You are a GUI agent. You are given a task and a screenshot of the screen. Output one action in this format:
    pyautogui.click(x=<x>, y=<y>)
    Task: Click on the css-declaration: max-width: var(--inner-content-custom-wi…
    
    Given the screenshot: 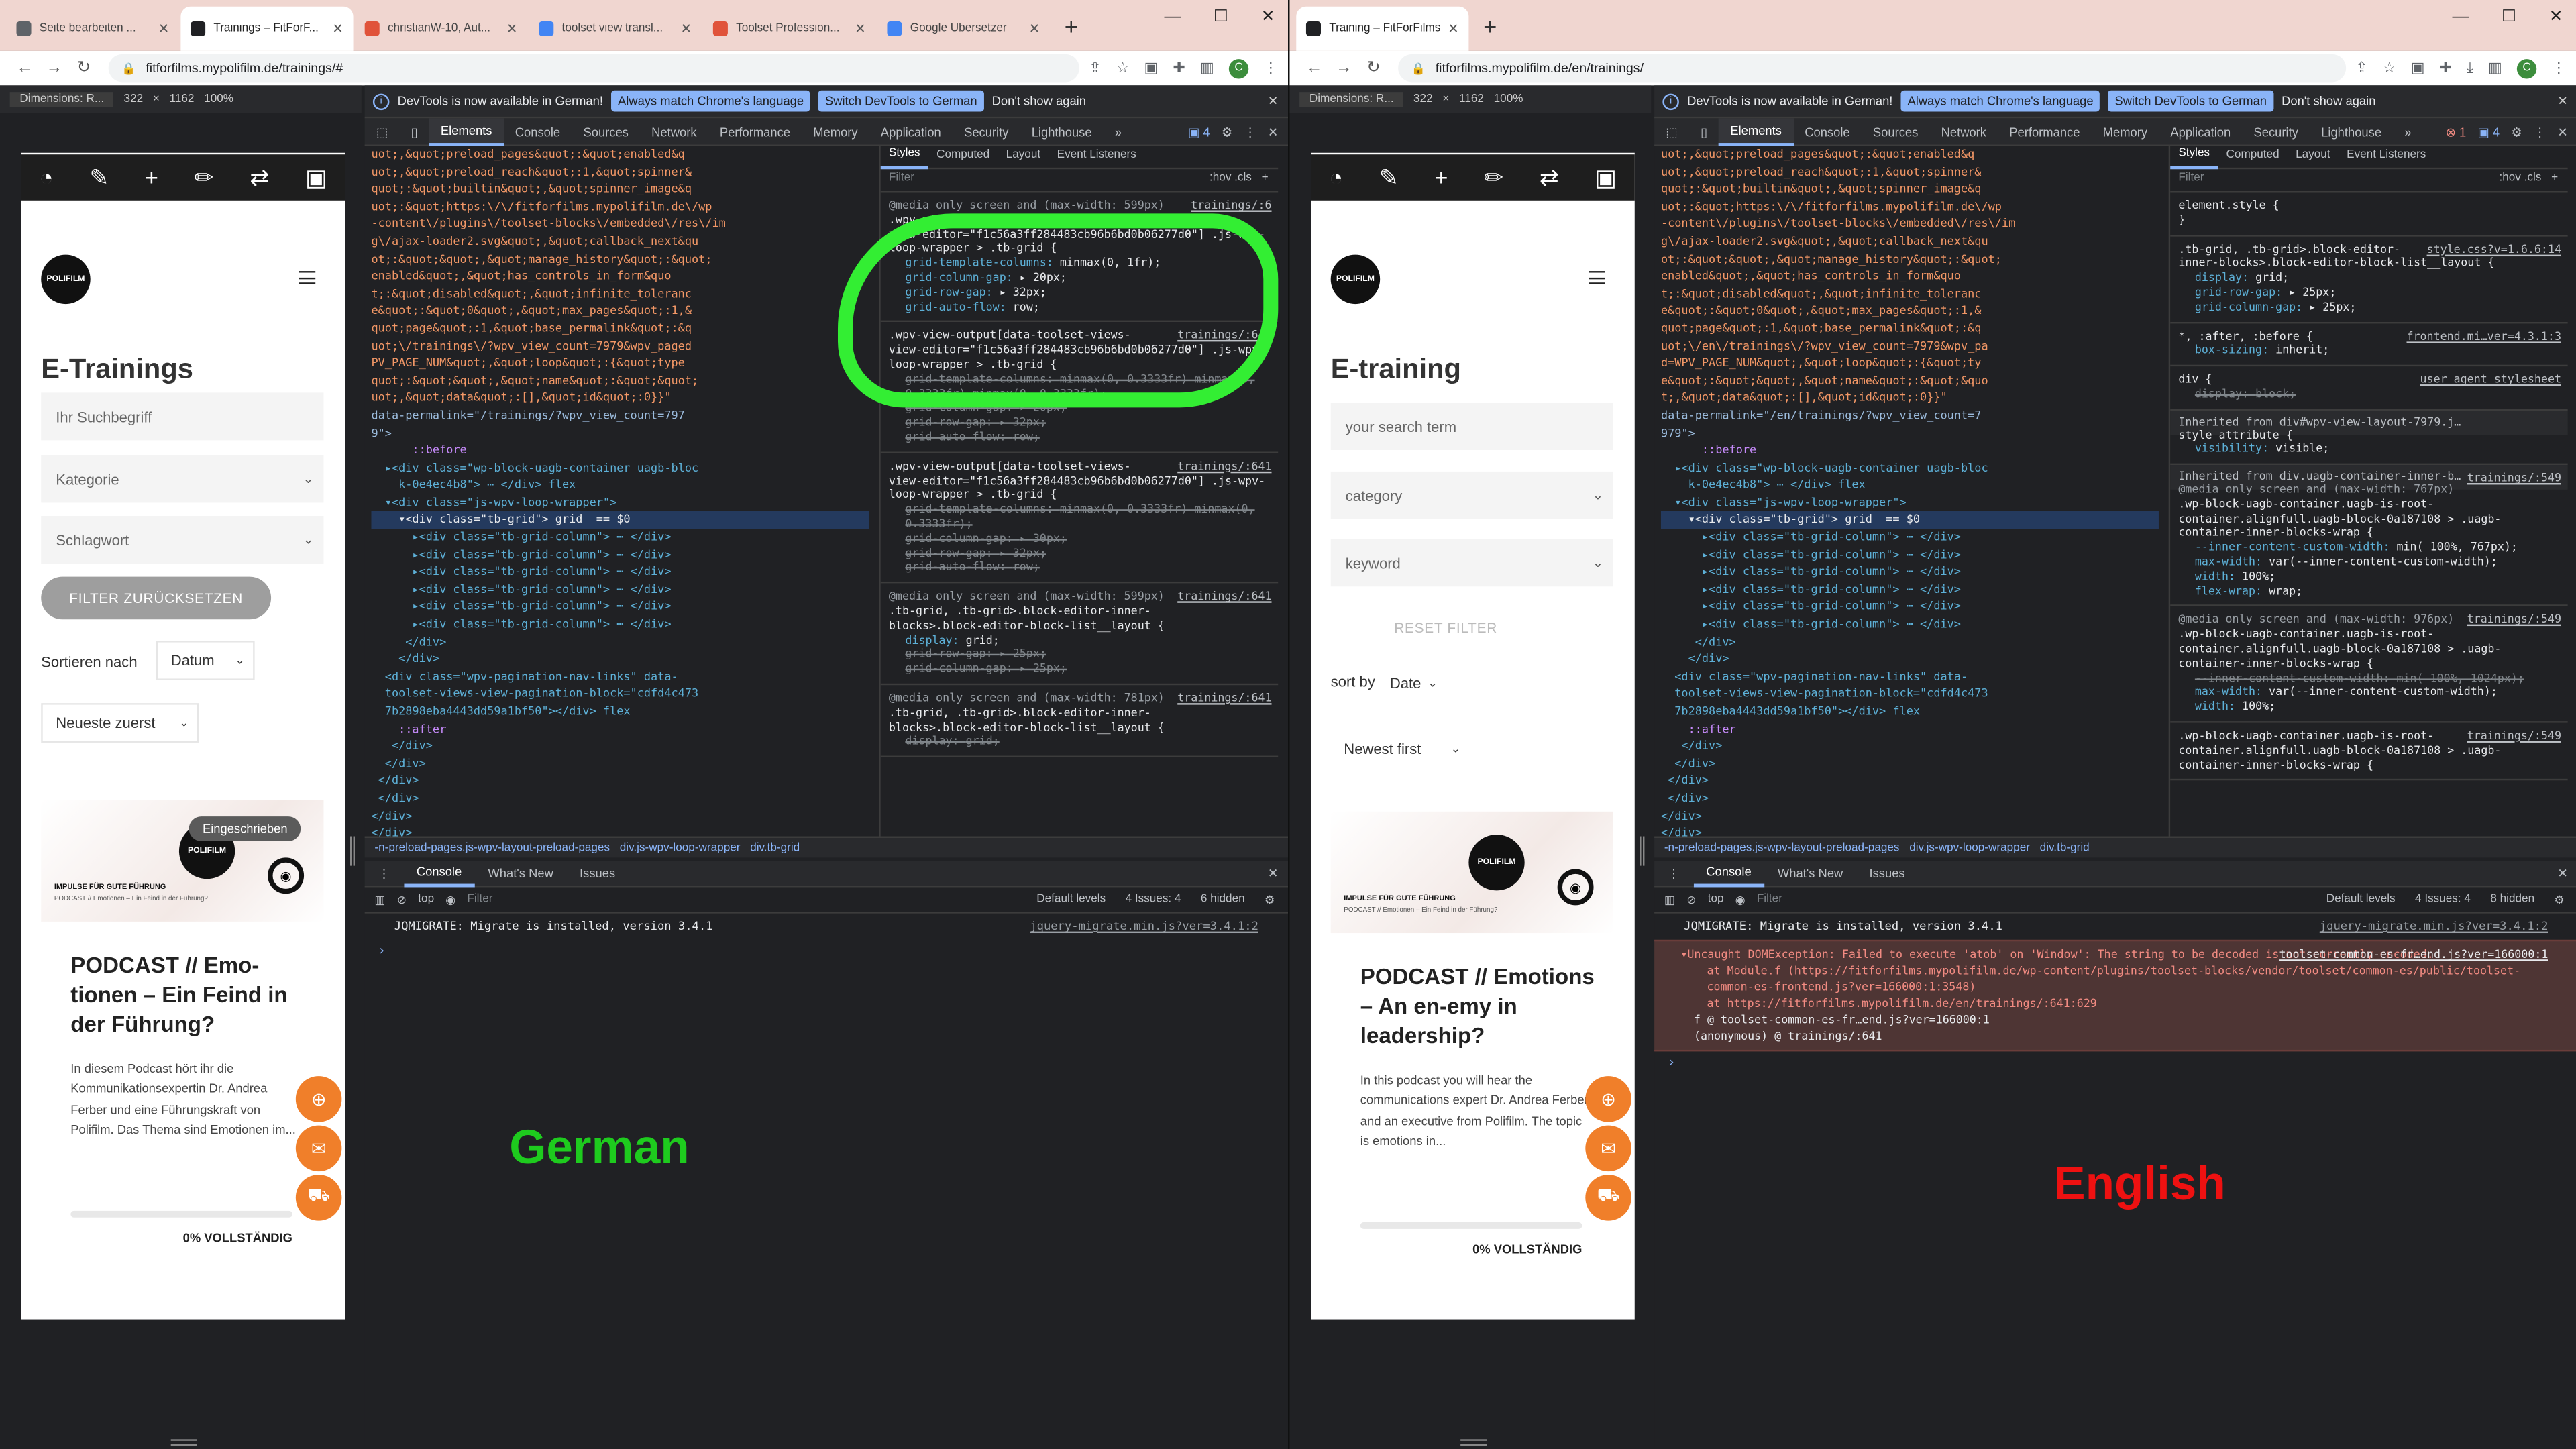 What is the action you would take?
    pyautogui.click(x=2368, y=562)
    